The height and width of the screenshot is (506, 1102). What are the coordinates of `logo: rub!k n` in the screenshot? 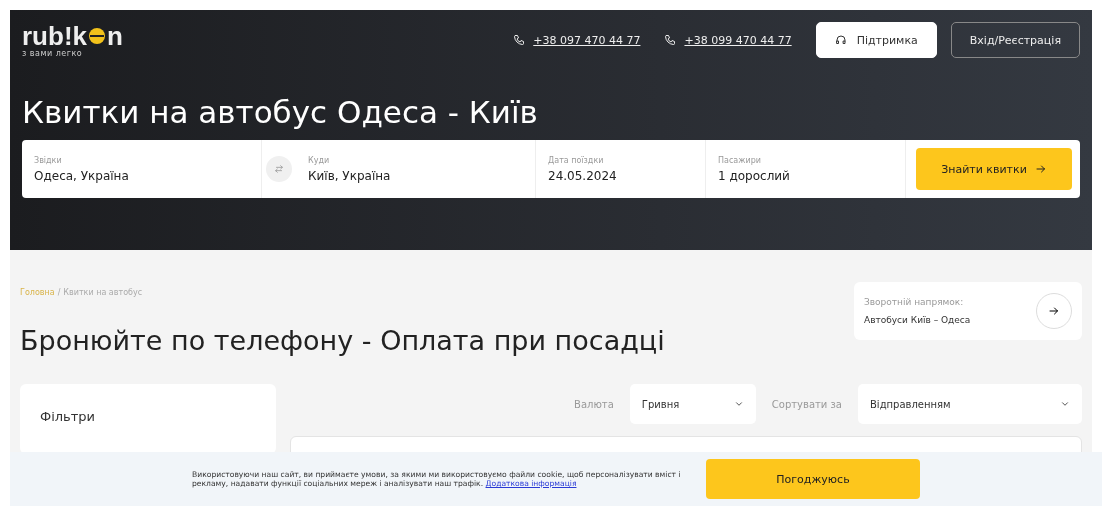 It's located at (72, 35).